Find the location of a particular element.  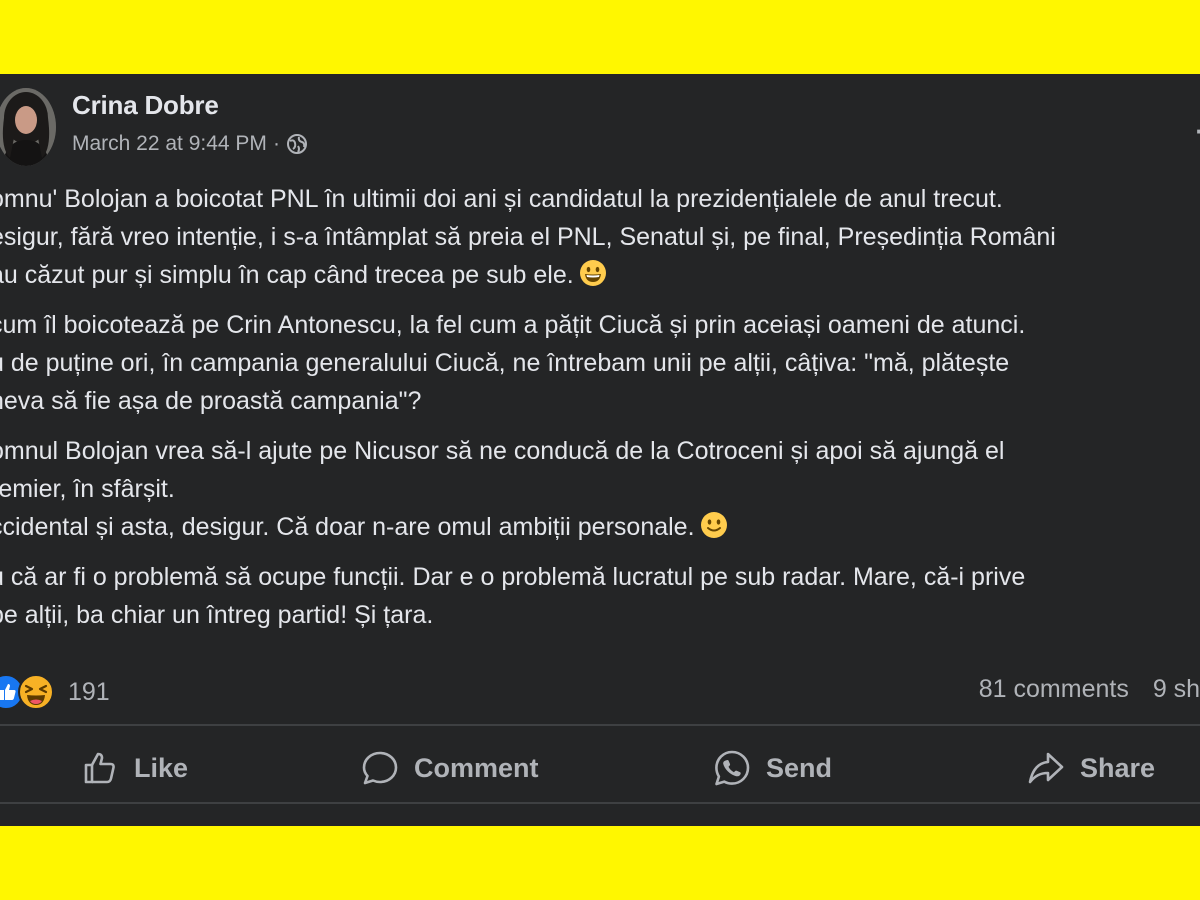

reactions-summary: 191 is located at coordinates (55, 692).